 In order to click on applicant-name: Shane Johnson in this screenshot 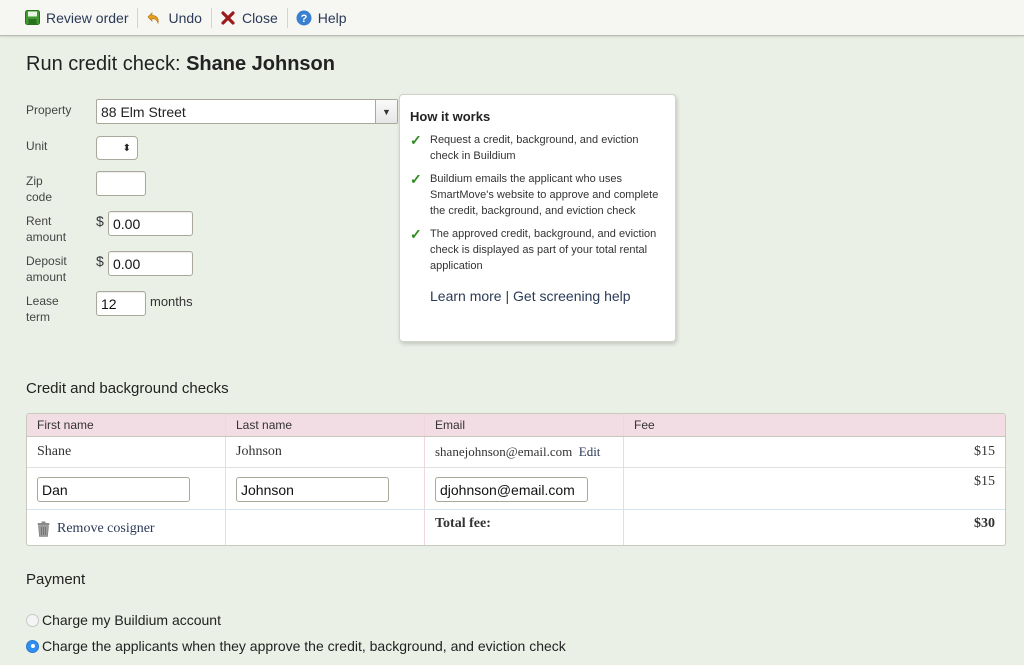, I will do `click(260, 64)`.